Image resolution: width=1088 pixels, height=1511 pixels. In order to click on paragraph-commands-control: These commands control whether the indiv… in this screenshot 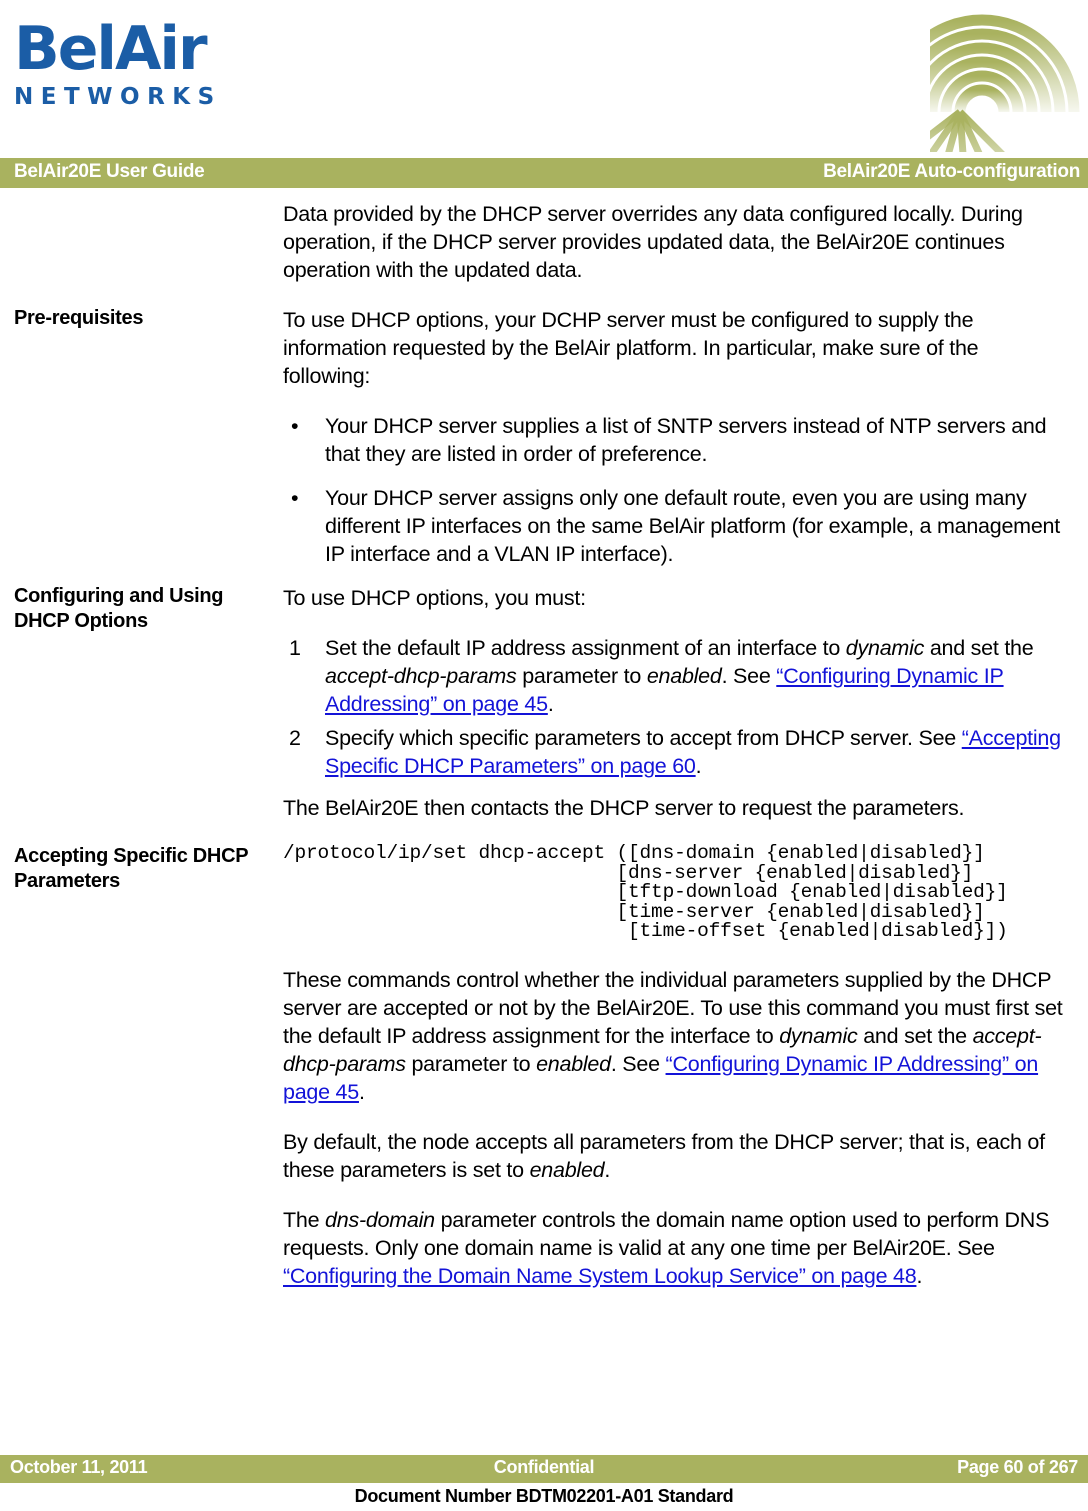, I will do `click(673, 1036)`.